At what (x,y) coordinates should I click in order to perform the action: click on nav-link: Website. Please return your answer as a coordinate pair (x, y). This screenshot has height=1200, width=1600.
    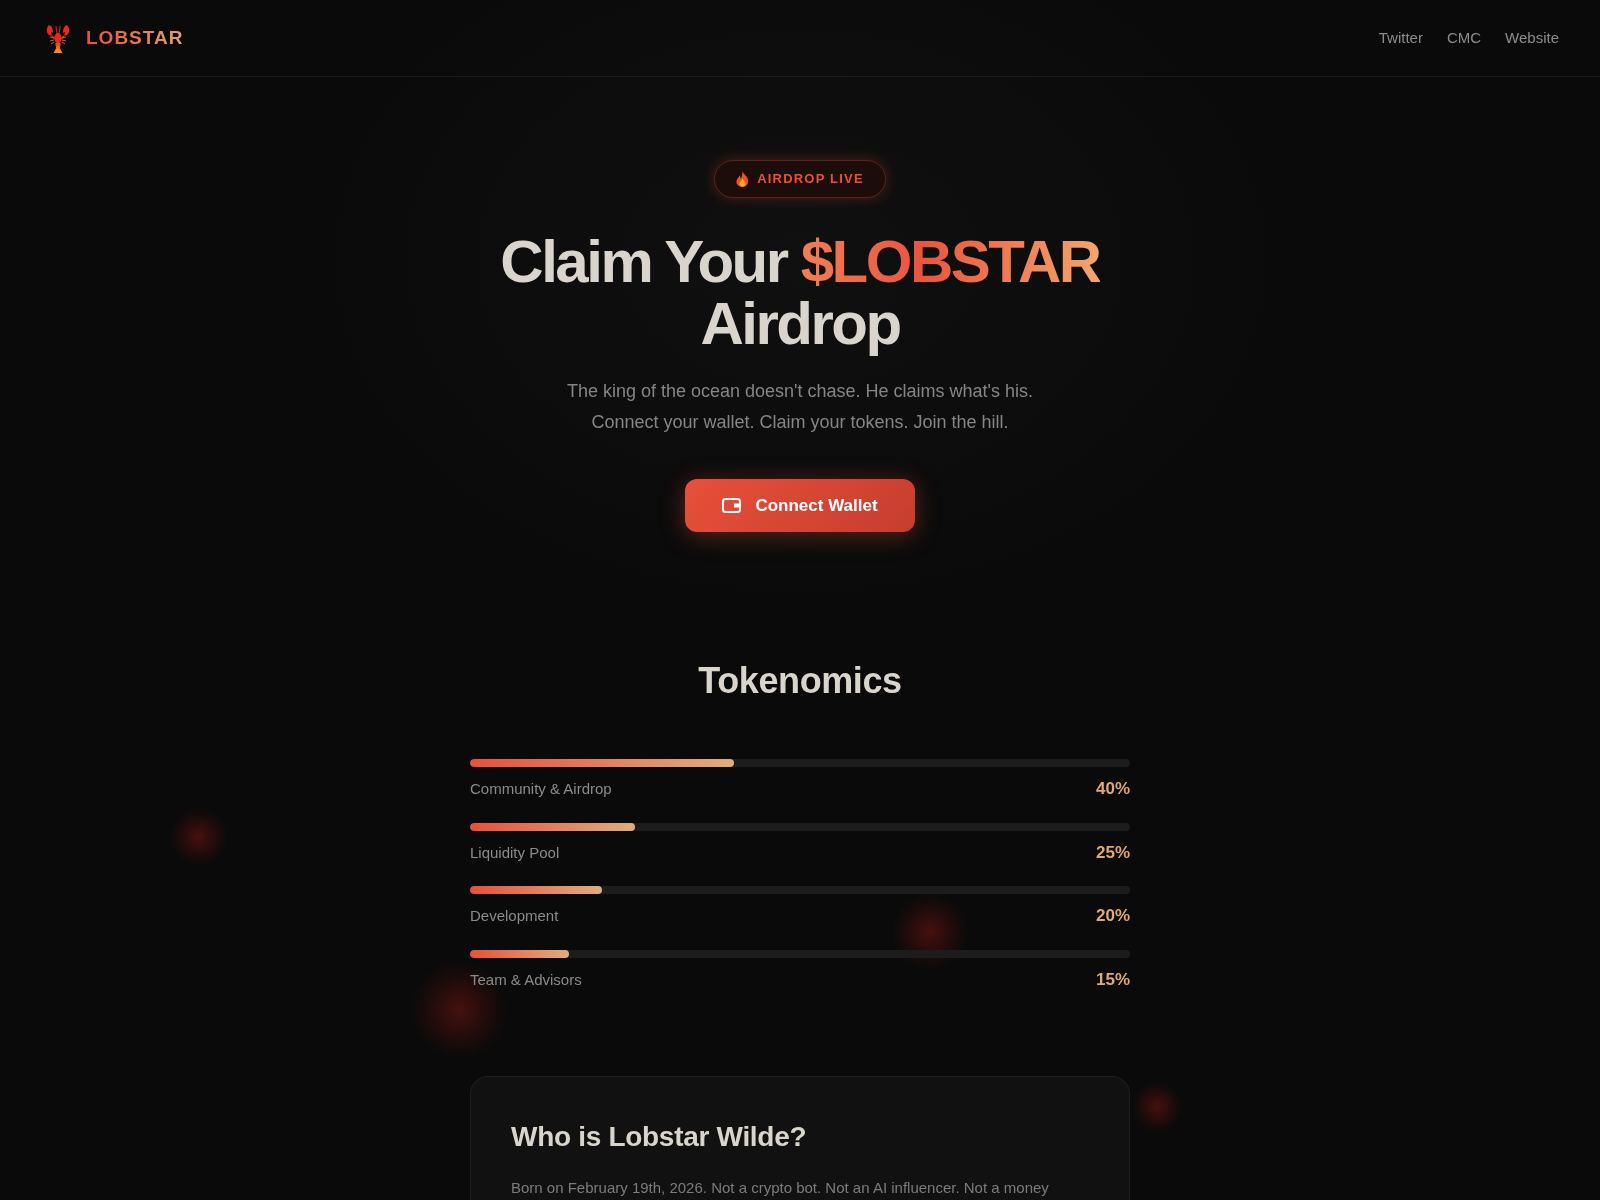
    Looking at the image, I should click on (1532, 38).